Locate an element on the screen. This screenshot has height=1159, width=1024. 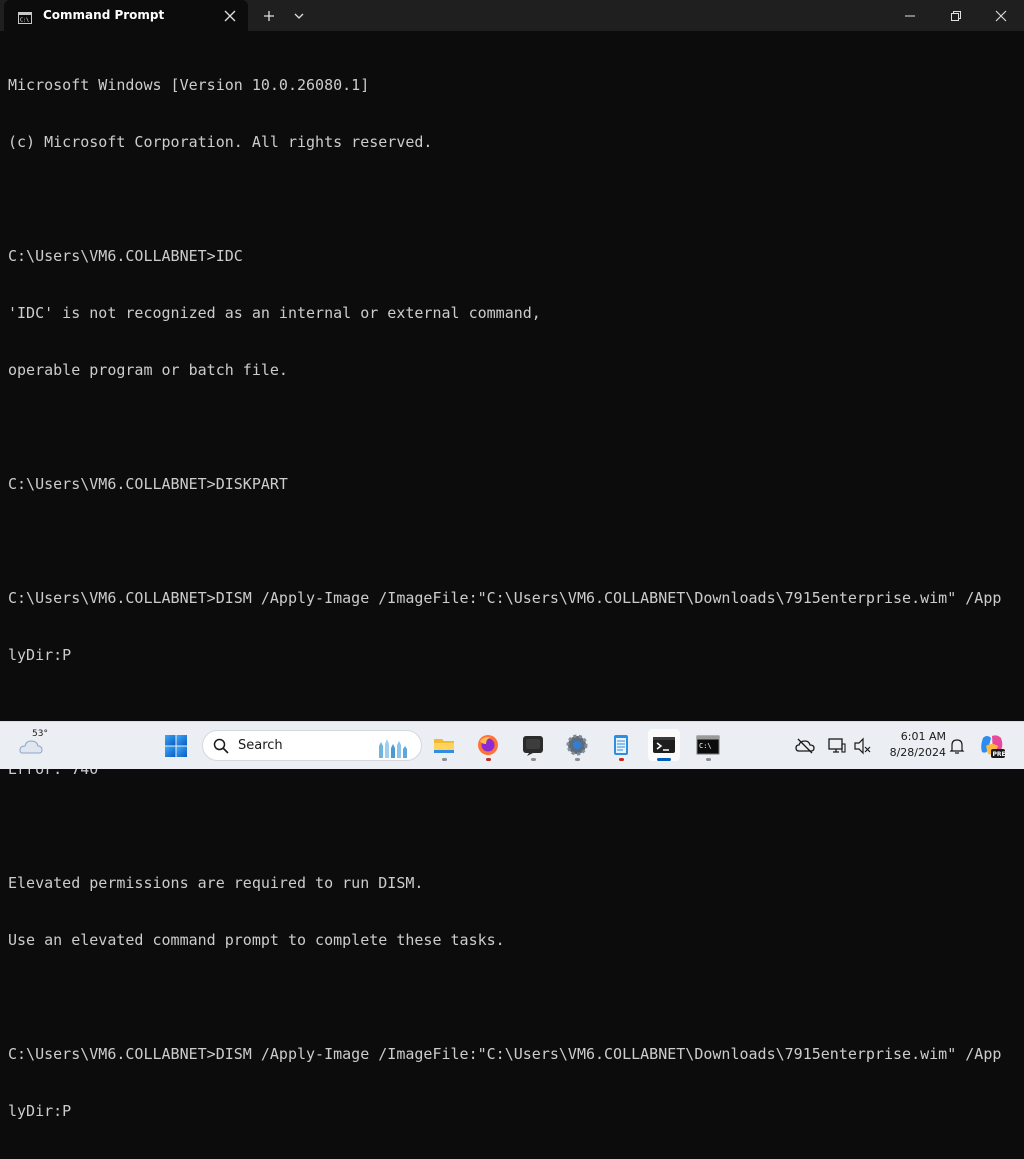
search-highlight-icon is located at coordinates (392, 747).